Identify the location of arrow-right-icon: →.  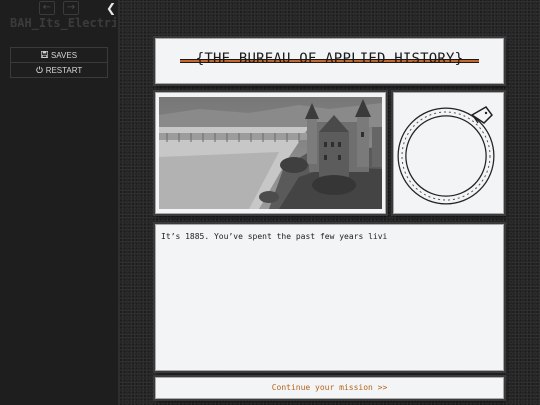
(71, 7).